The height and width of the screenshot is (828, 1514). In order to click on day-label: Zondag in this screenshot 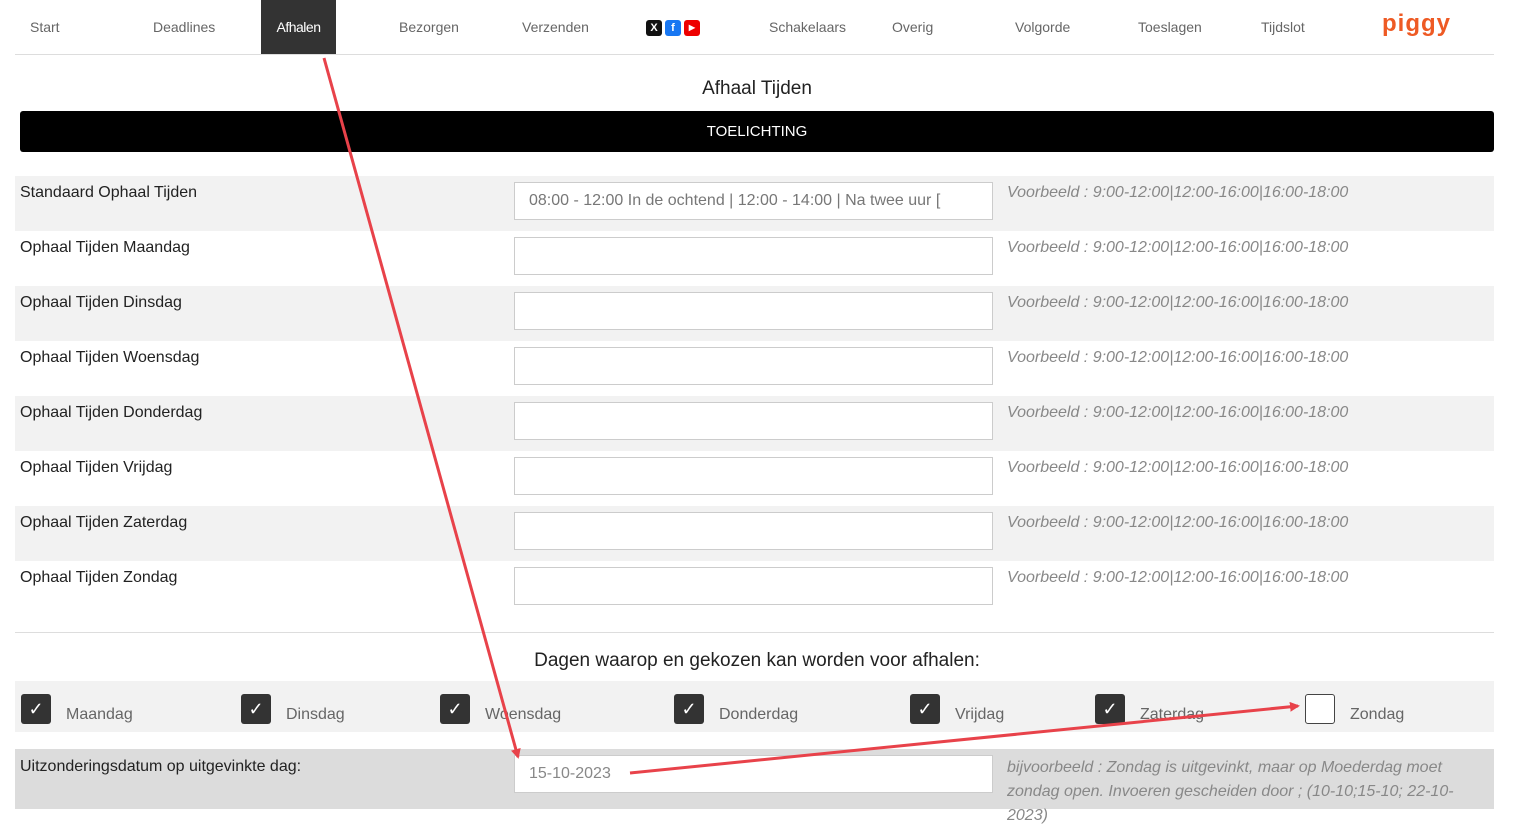, I will do `click(1377, 714)`.